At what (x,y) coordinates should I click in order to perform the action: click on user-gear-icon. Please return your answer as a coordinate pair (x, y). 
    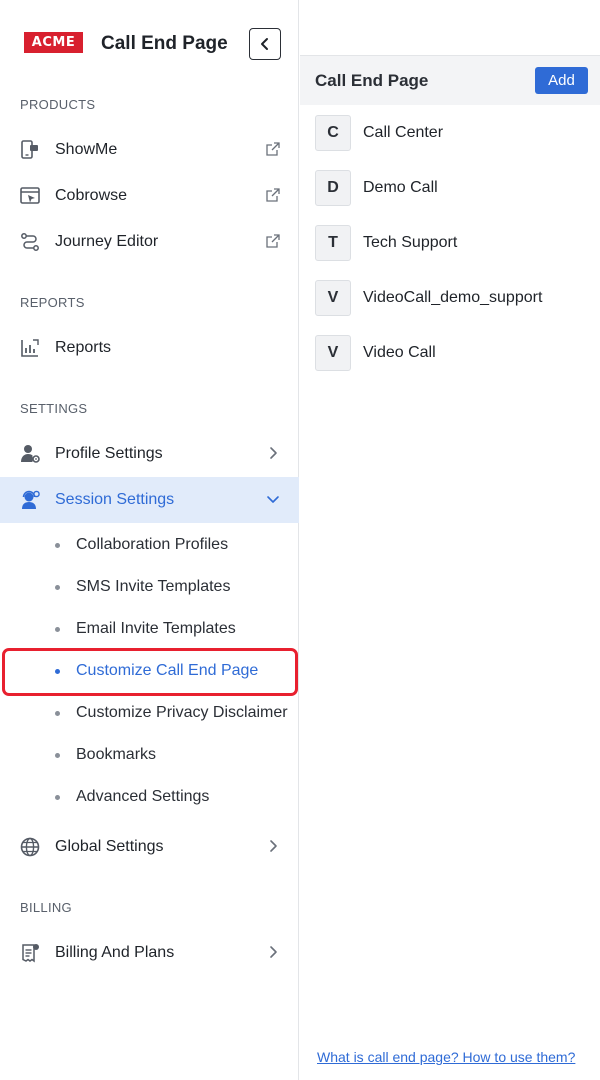
    Looking at the image, I should click on (30, 454).